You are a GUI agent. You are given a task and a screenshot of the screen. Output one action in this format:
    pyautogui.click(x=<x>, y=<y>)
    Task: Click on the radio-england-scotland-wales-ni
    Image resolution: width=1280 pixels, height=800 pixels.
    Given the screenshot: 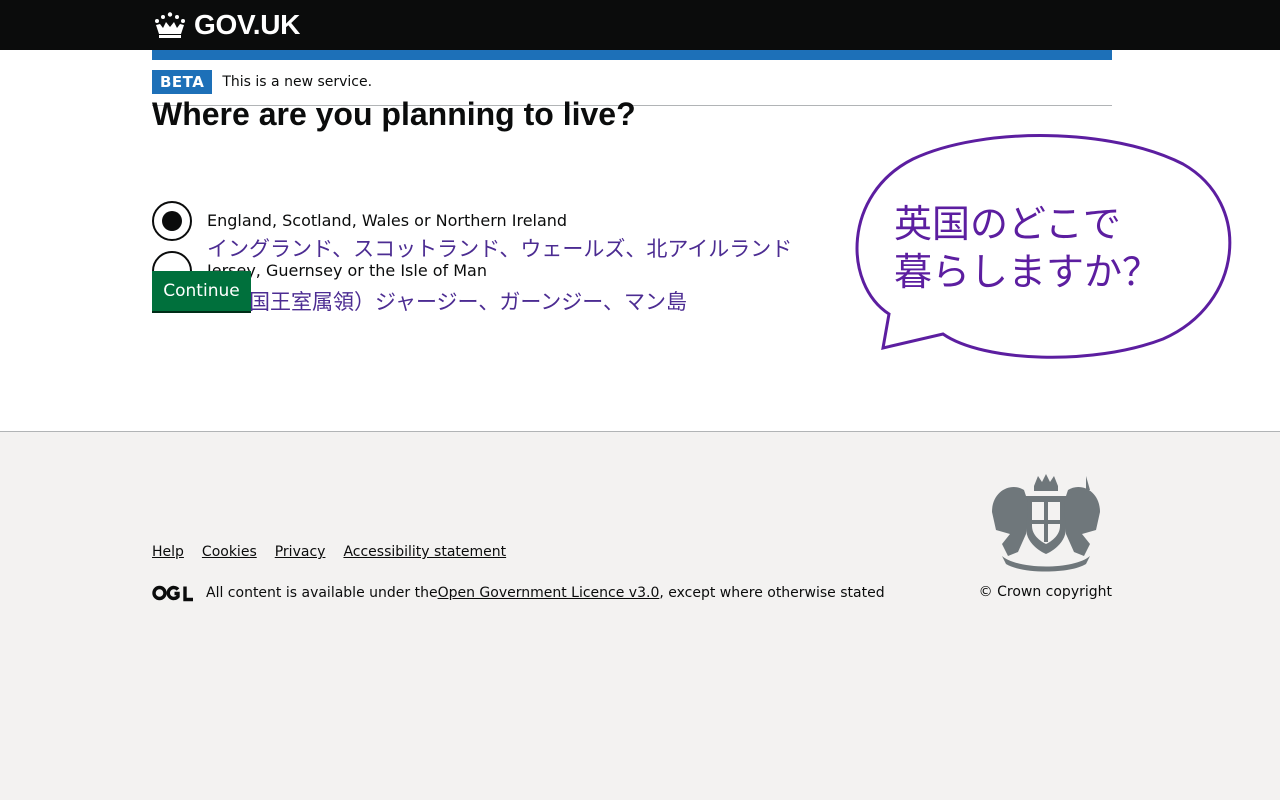 What is the action you would take?
    pyautogui.click(x=172, y=221)
    